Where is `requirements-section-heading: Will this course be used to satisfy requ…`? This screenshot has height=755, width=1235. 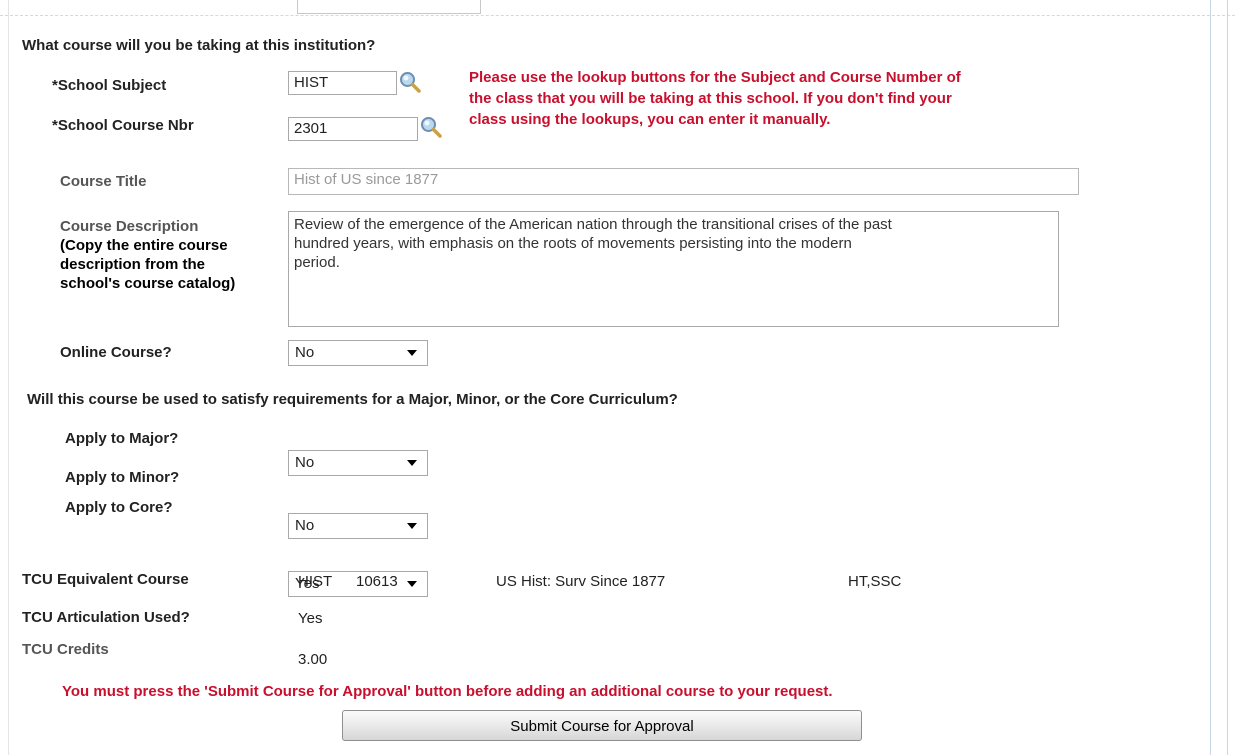
requirements-section-heading: Will this course be used to satisfy requ… is located at coordinates (352, 399).